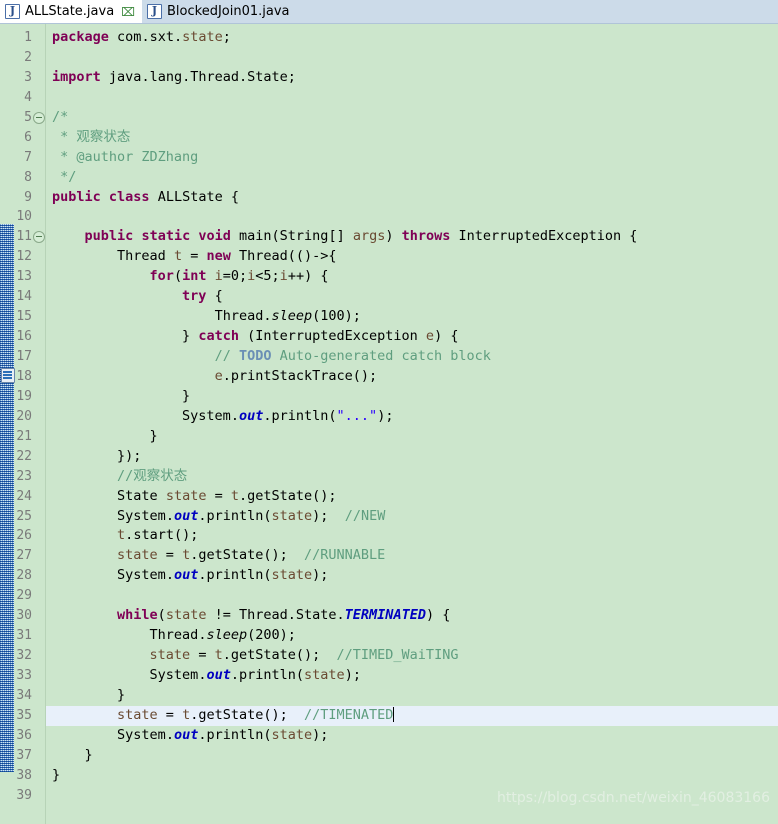 The image size is (778, 824). Describe the element at coordinates (415, 357) in the screenshot. I see `code-line: // TODO Auto-generated catch block` at that location.